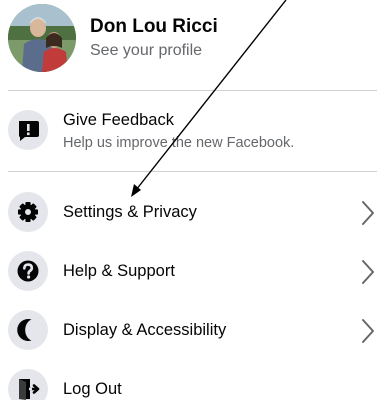 The image size is (377, 400). What do you see at coordinates (28, 384) in the screenshot?
I see `log-out-icon` at bounding box center [28, 384].